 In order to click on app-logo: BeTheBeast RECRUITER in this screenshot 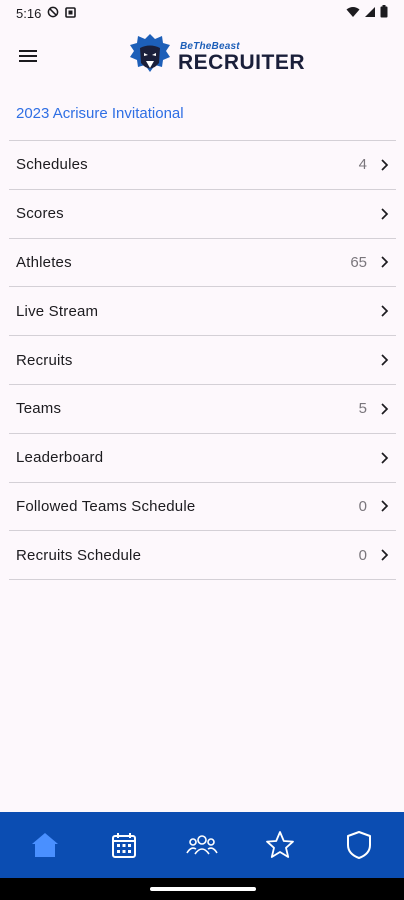, I will do `click(216, 57)`.